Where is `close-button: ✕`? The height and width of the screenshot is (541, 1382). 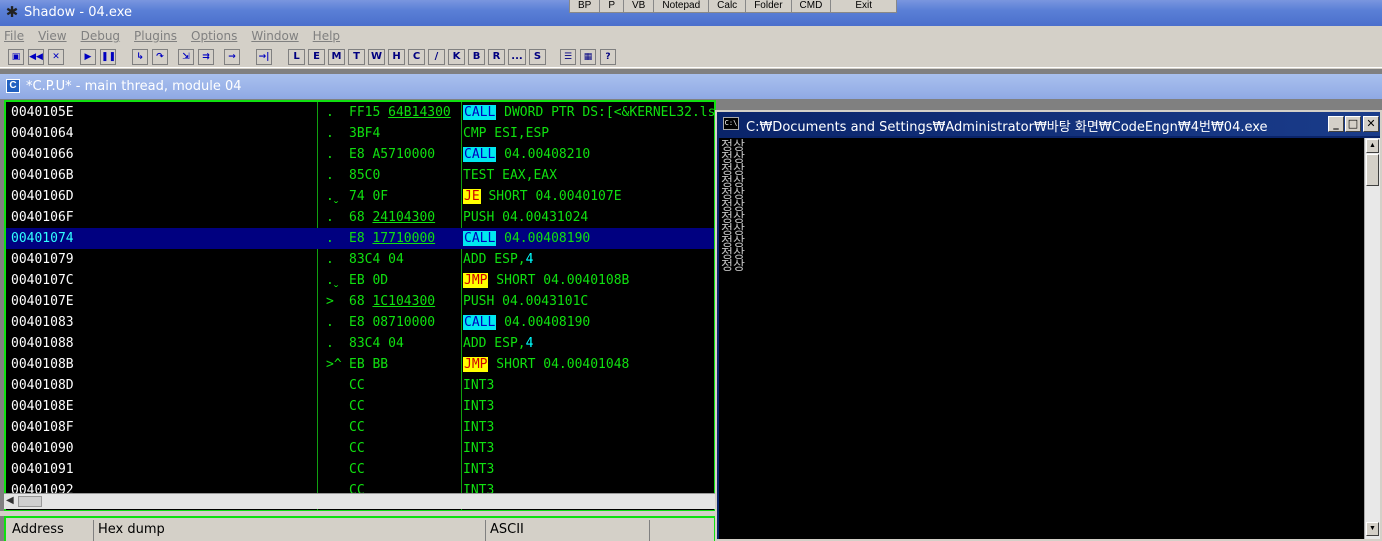 close-button: ✕ is located at coordinates (1371, 124).